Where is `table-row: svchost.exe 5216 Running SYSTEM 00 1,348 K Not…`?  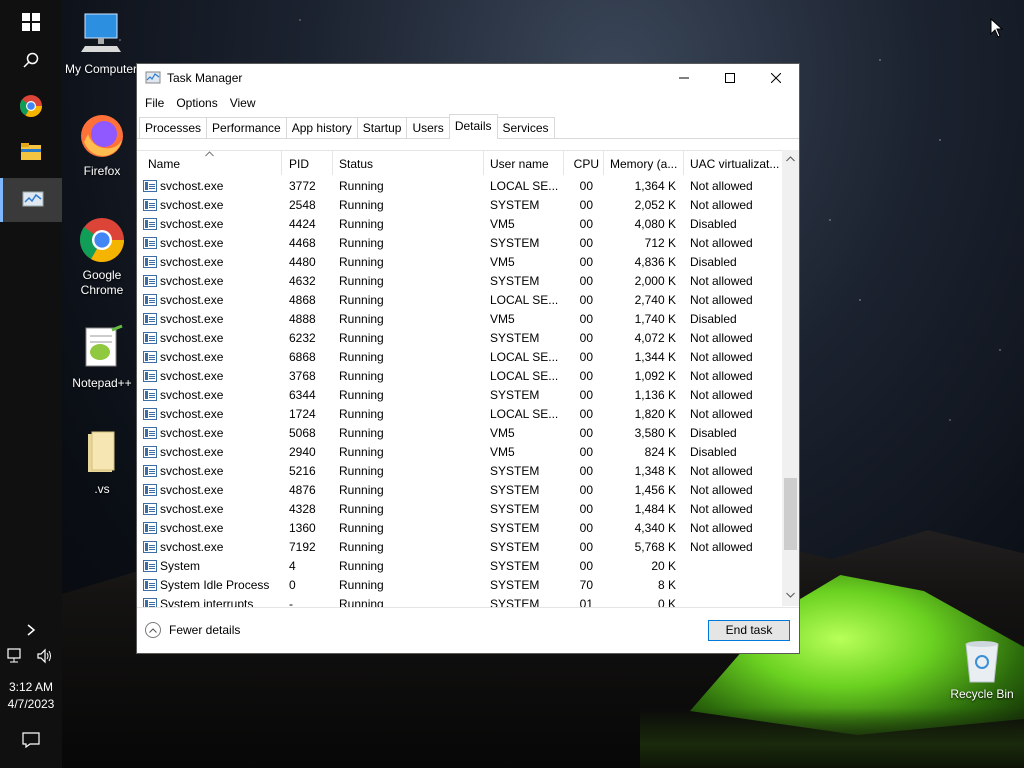
table-row: svchost.exe 5216 Running SYSTEM 00 1,348 K Not… is located at coordinates (460, 471).